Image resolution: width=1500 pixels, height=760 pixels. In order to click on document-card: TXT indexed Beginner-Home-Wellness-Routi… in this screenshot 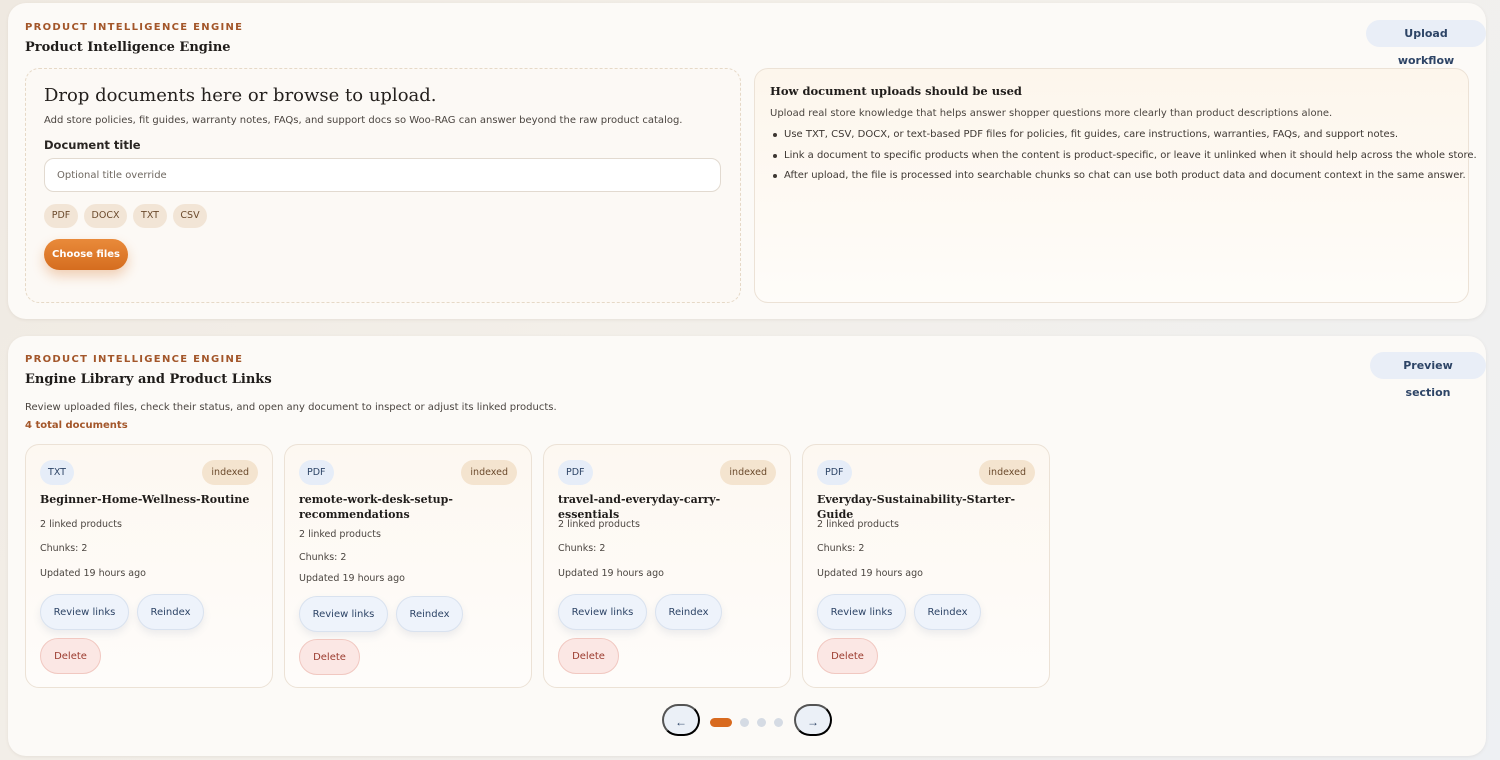, I will do `click(149, 566)`.